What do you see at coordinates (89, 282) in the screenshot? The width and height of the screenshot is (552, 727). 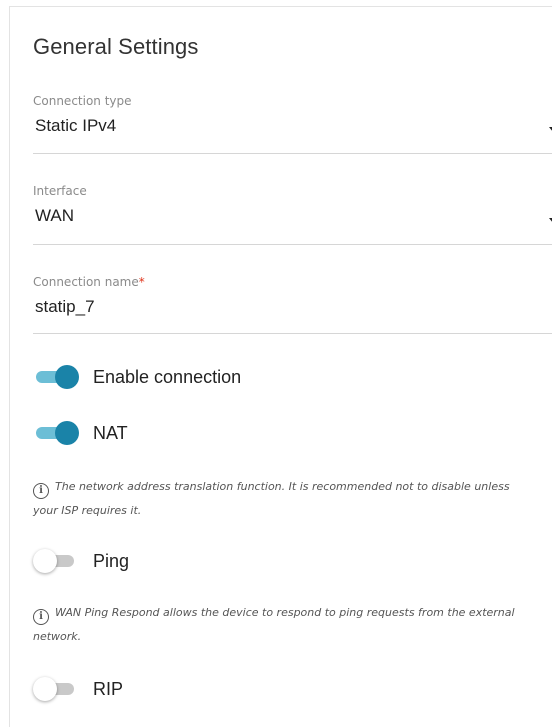 I see `connection-name-label: Connection name*` at bounding box center [89, 282].